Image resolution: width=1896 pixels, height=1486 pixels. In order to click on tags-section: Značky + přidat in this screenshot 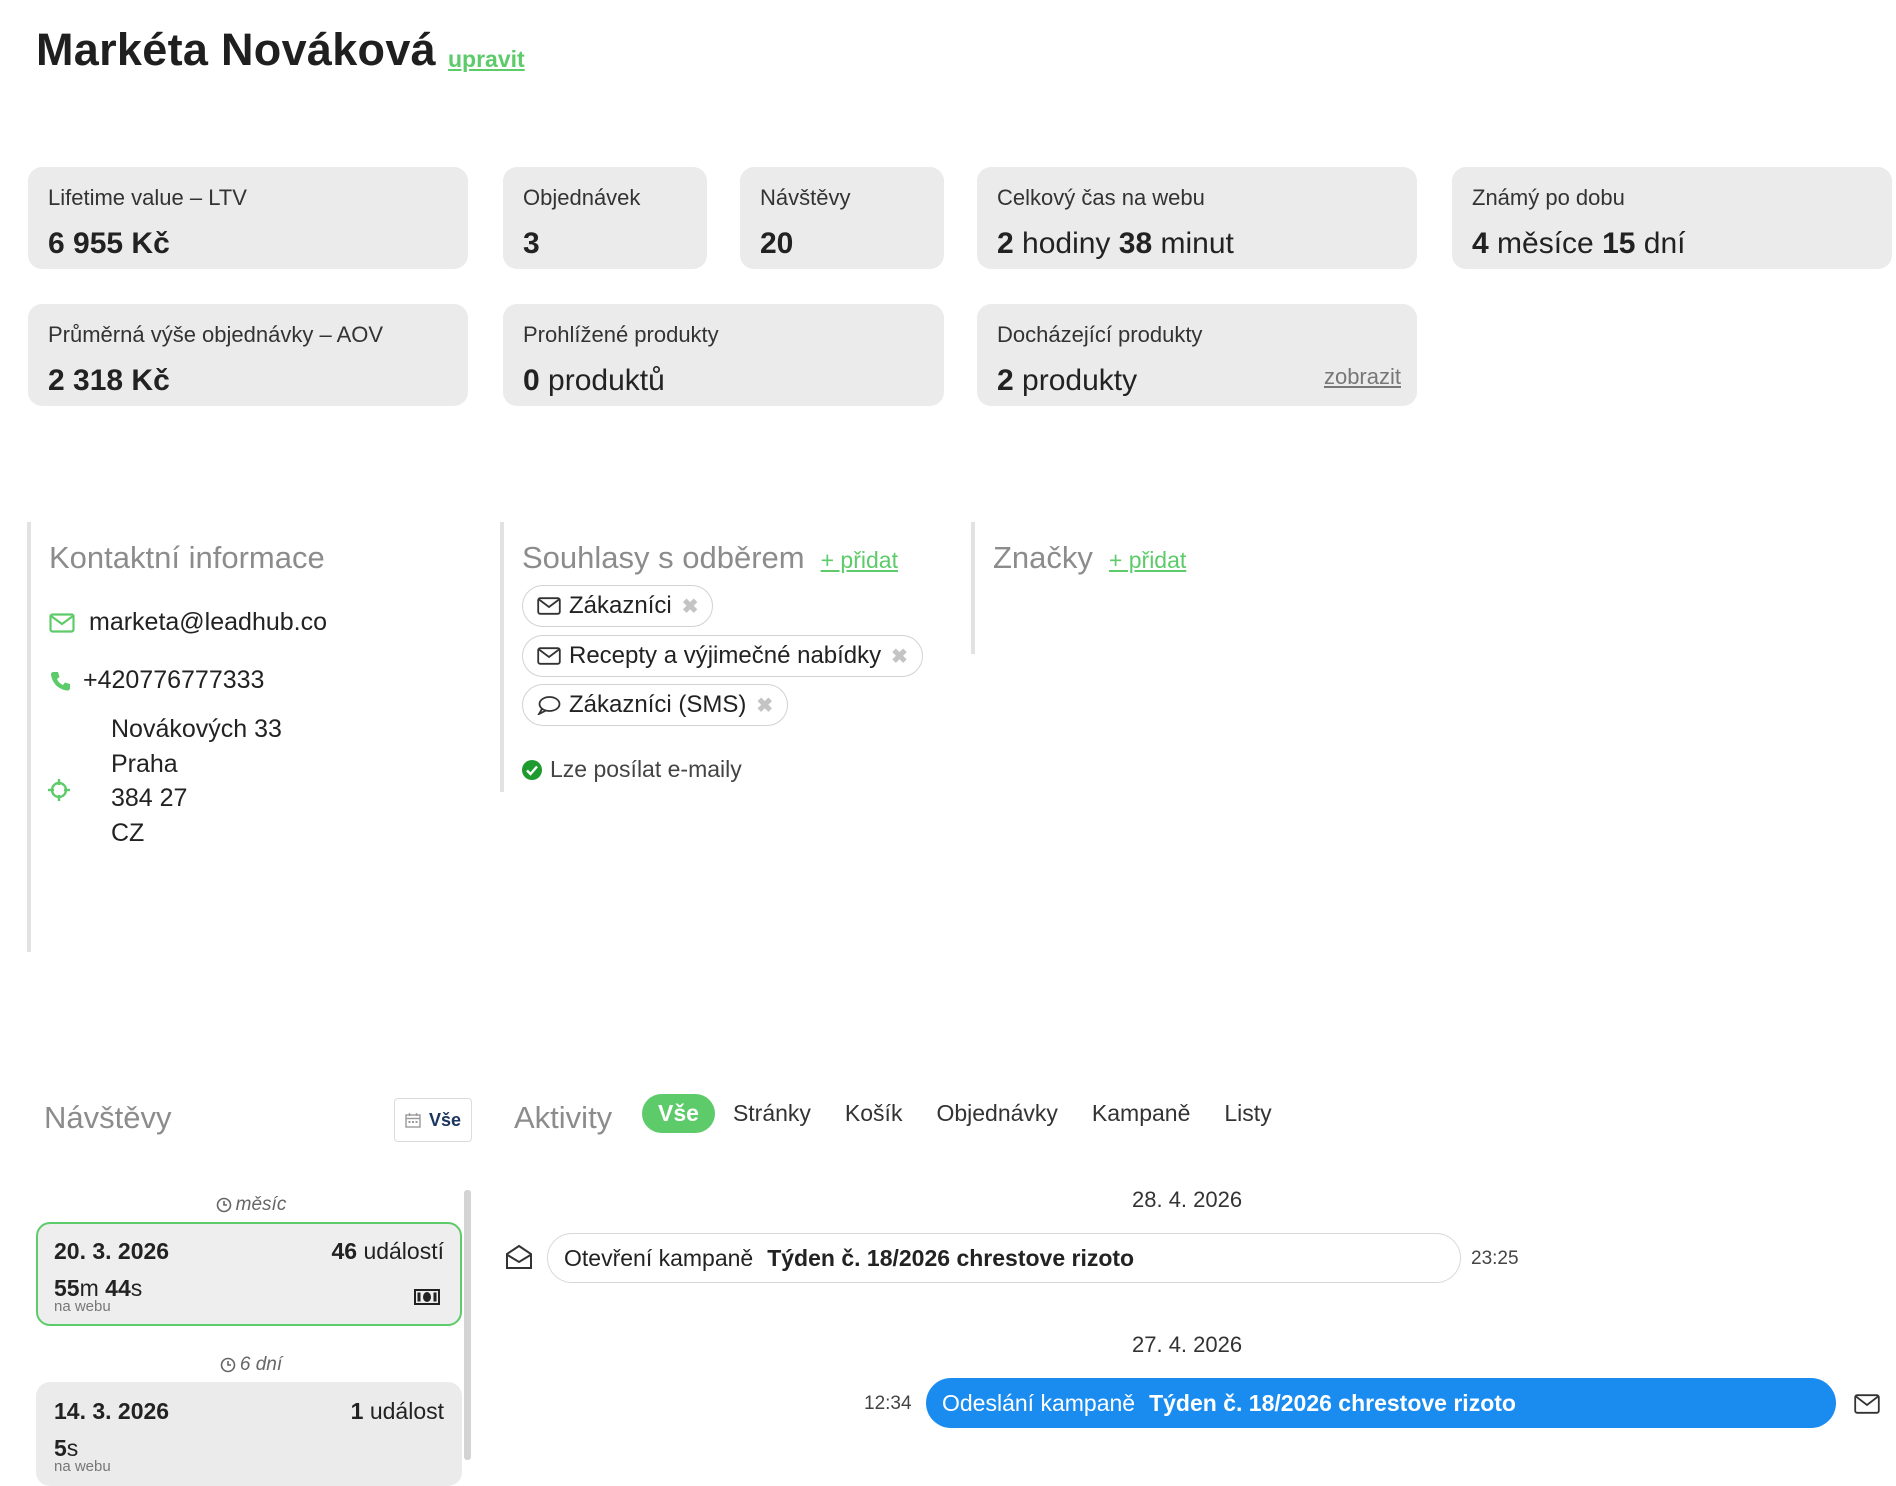, I will do `click(1191, 588)`.